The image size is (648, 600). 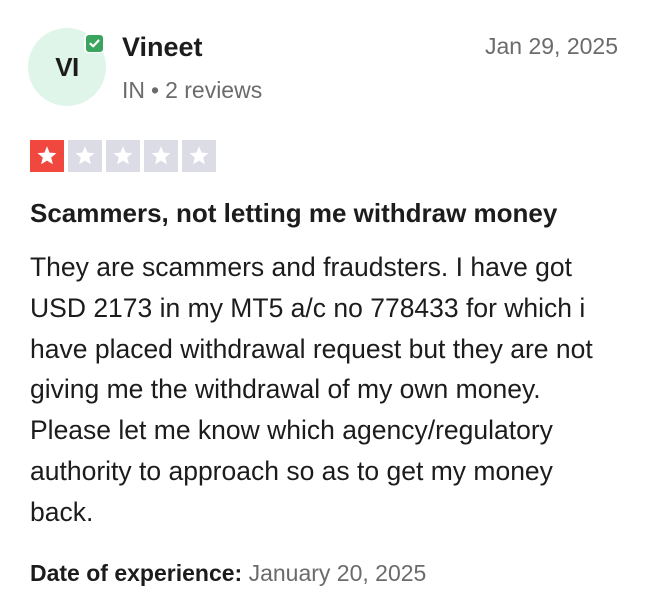 I want to click on experience-date: January 20, 2025, so click(x=337, y=573).